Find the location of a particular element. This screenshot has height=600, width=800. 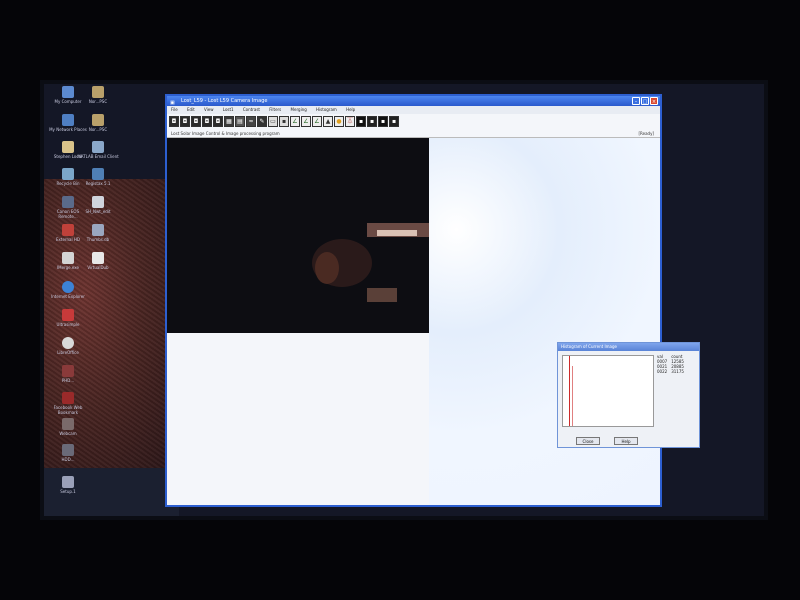

image-icon: ▭ is located at coordinates (273, 121).